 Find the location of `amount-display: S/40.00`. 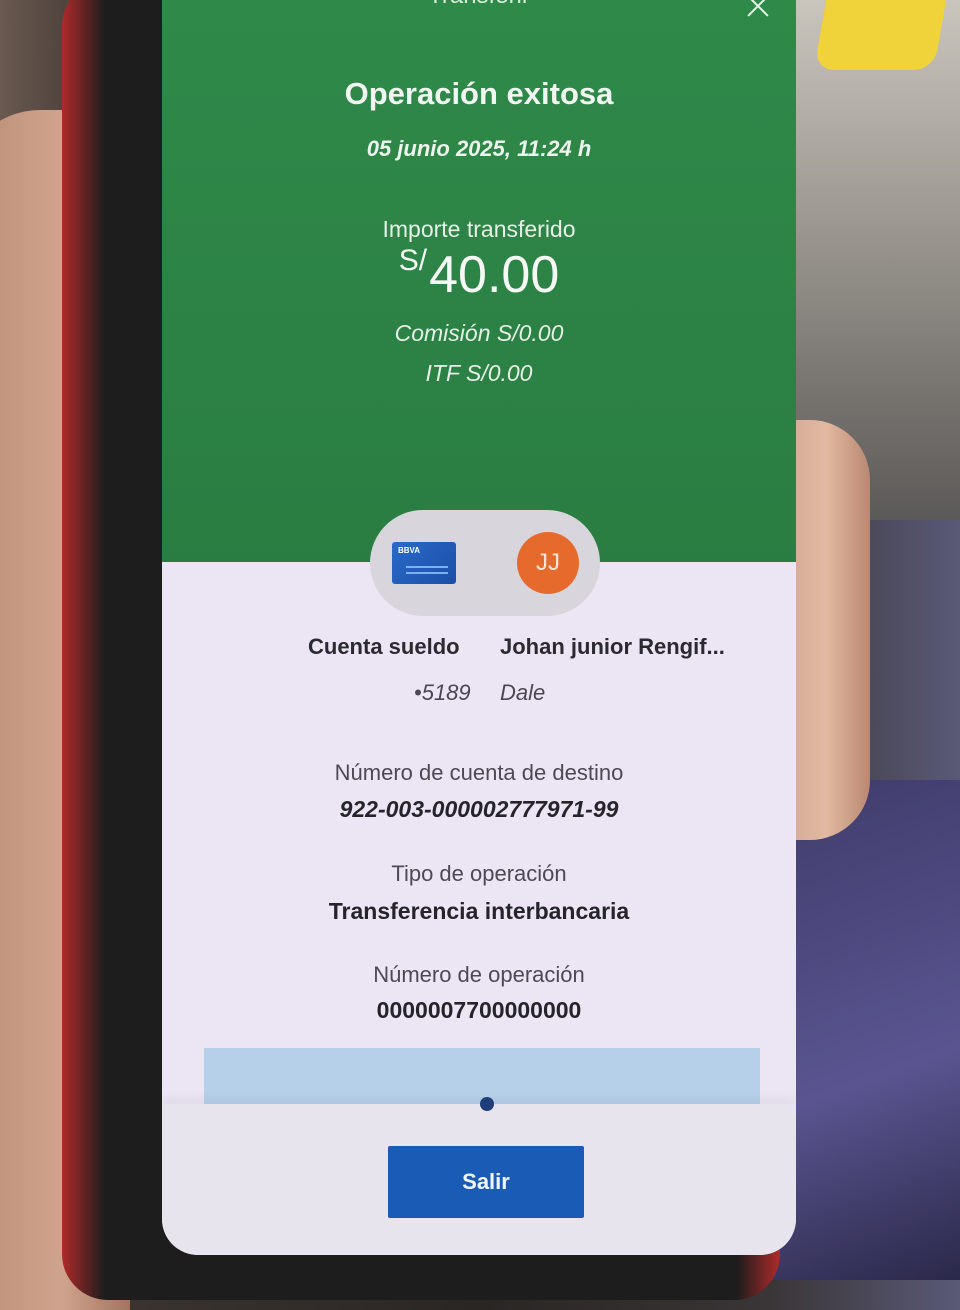

amount-display: S/40.00 is located at coordinates (479, 274).